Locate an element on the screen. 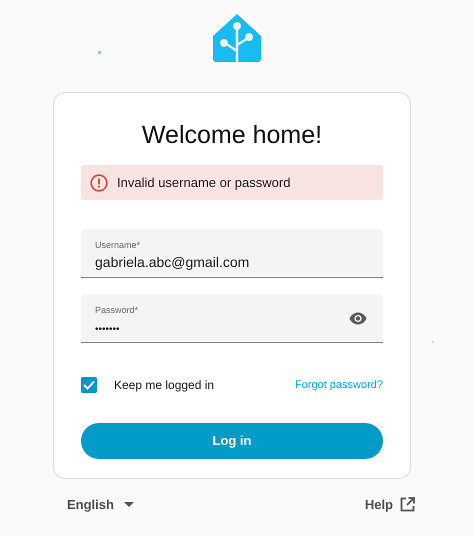 This screenshot has height=536, width=473. field-value: gabriela.abc@gmail.com is located at coordinates (172, 262).